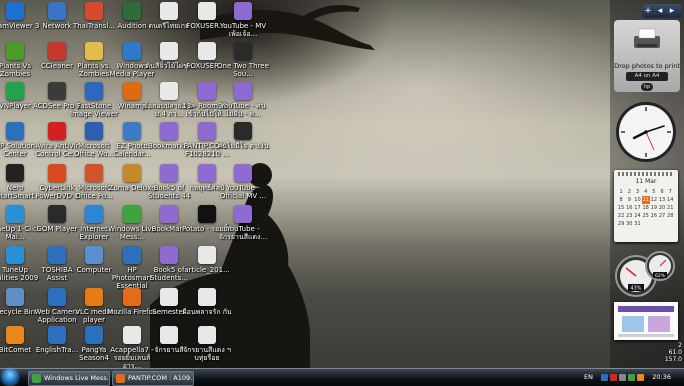 The image size is (684, 386). Describe the element at coordinates (15, 297) in the screenshot. I see `recycle-bin-icon` at that location.